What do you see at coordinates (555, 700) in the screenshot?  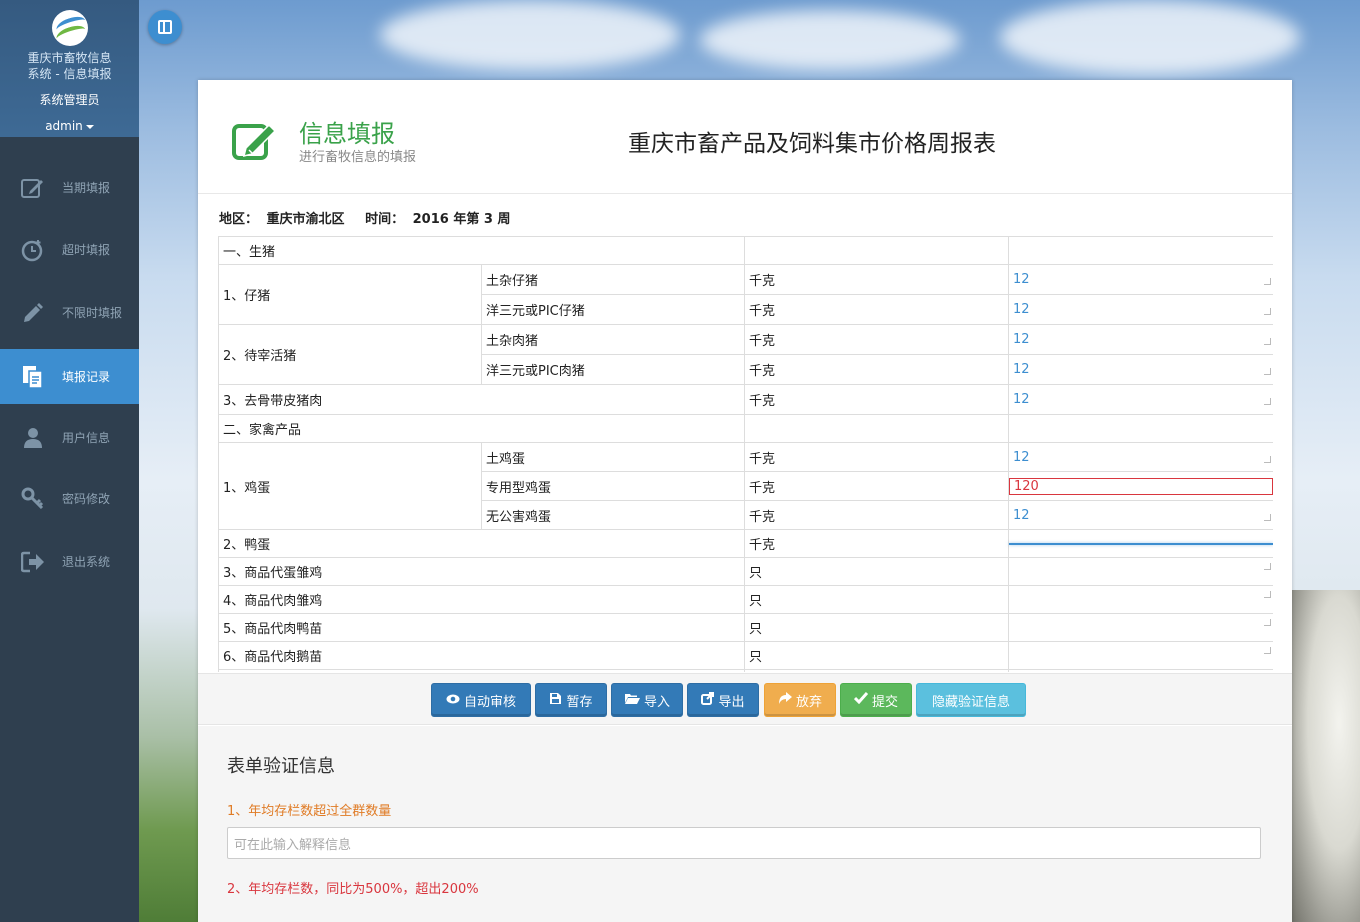 I see `save-icon` at bounding box center [555, 700].